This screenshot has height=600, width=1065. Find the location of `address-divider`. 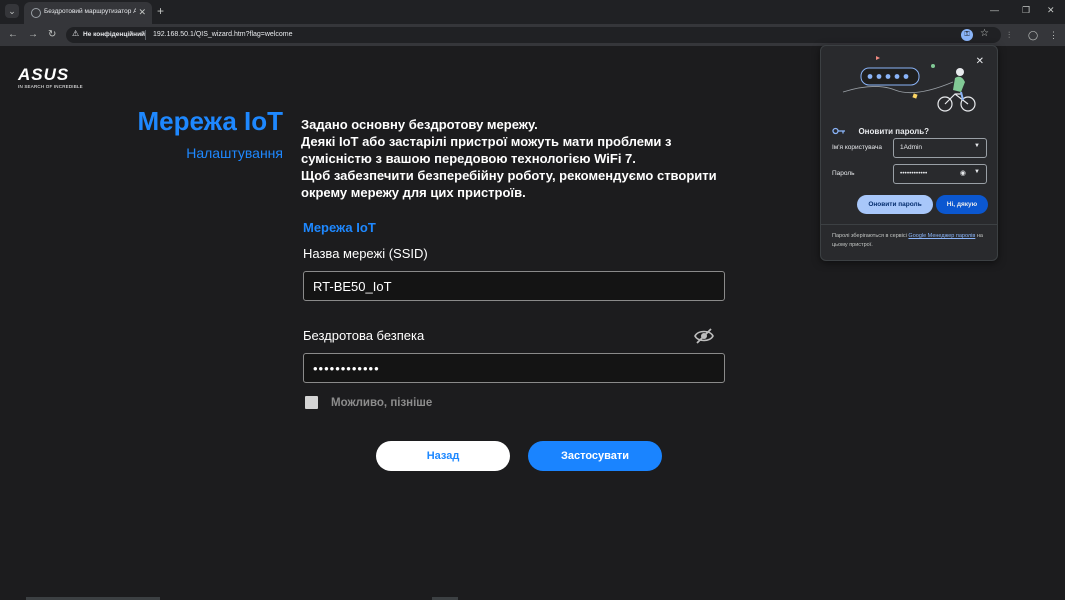

address-divider is located at coordinates (145, 35).